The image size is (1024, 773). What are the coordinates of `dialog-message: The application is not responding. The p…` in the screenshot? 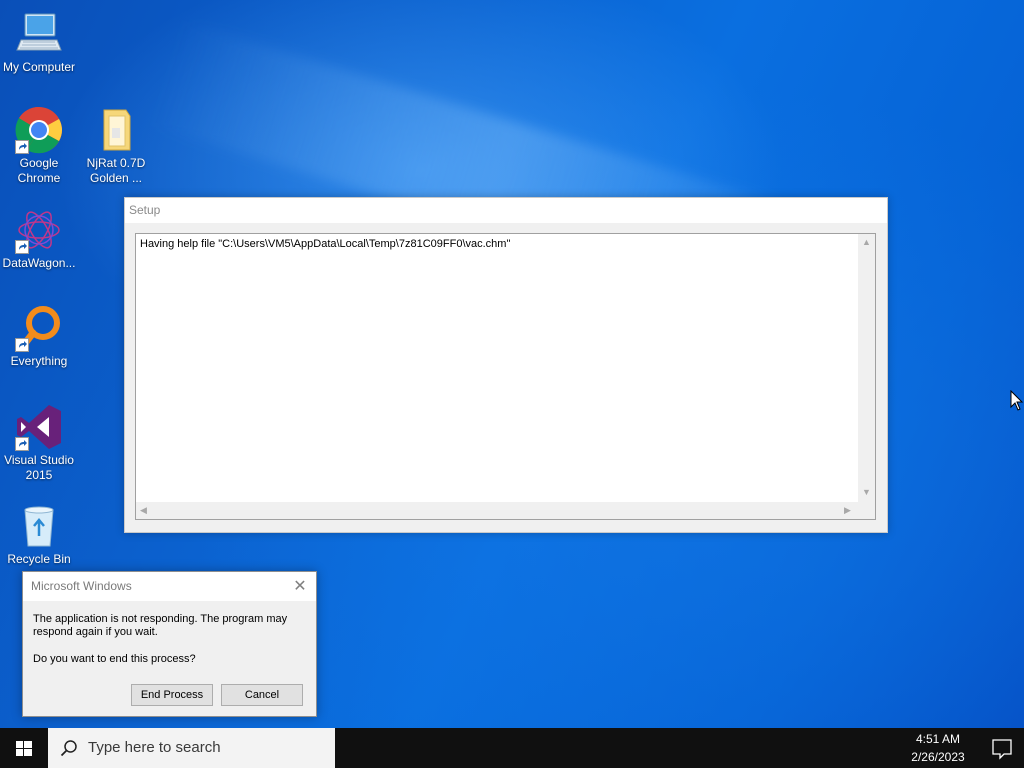 It's located at (160, 625).